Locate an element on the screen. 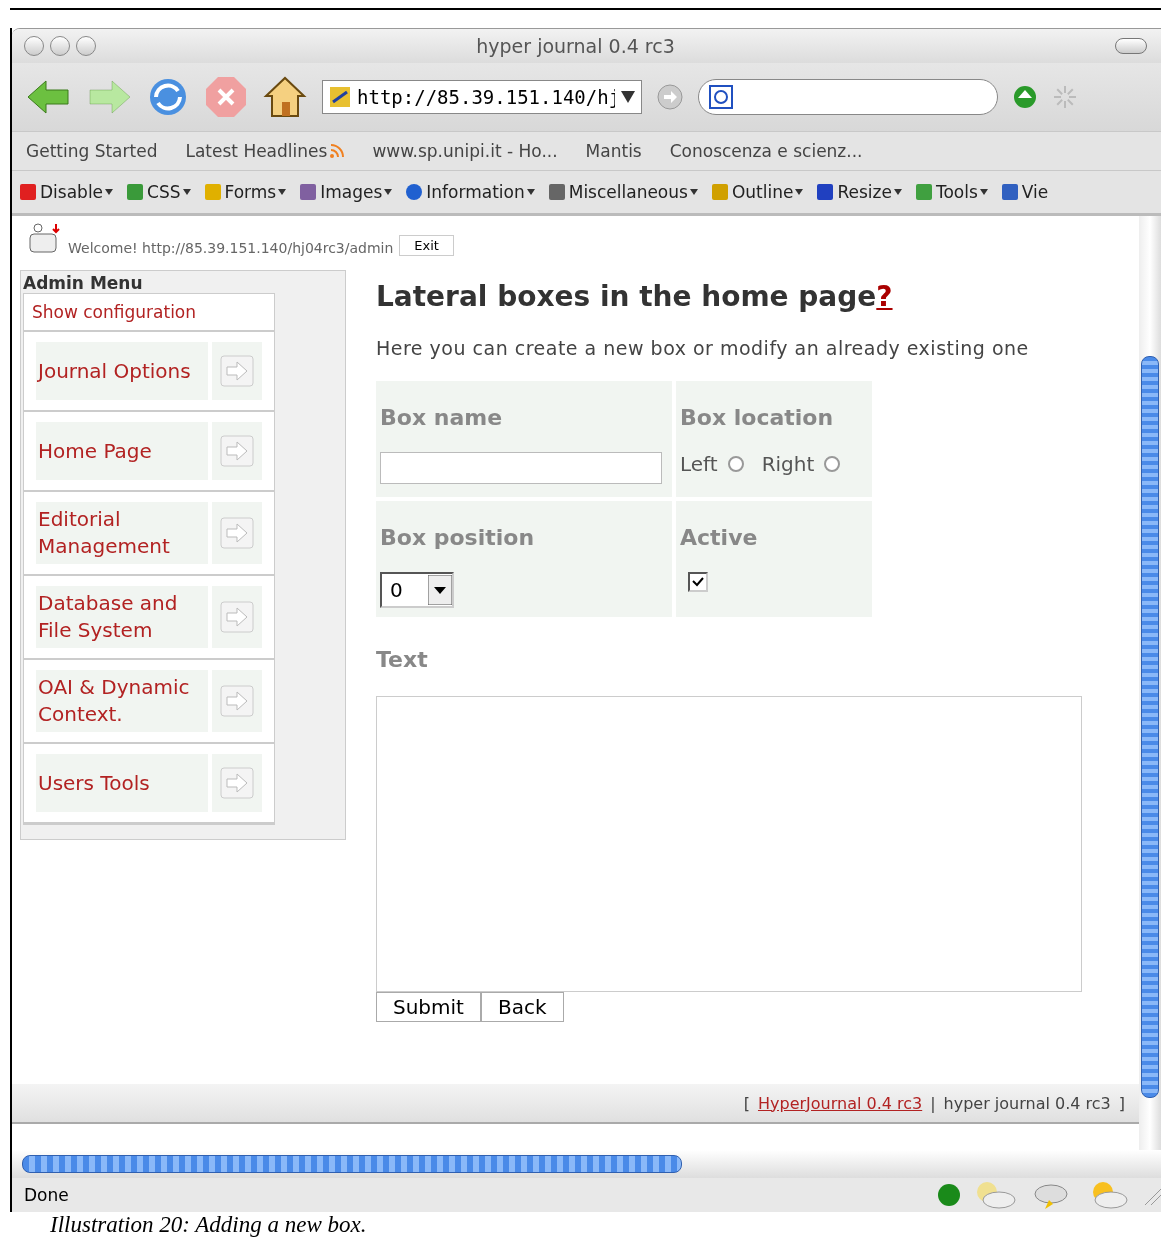 This screenshot has height=1238, width=1161. toolbar-menu: Resize is located at coordinates (858, 192).